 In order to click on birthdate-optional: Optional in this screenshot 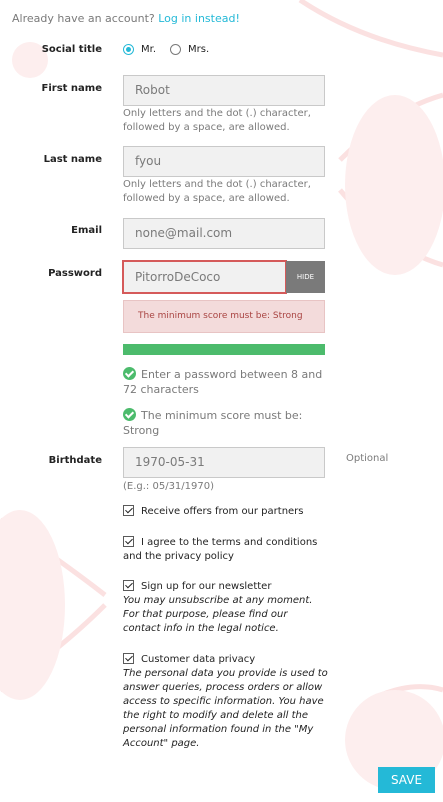, I will do `click(367, 458)`.